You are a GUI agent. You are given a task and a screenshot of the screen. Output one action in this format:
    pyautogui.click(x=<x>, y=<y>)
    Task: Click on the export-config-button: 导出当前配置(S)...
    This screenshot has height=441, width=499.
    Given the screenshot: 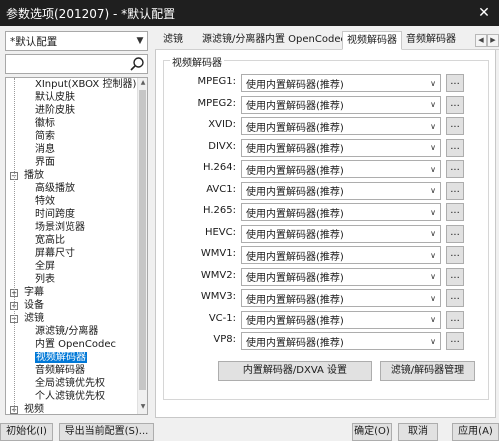 What is the action you would take?
    pyautogui.click(x=106, y=432)
    